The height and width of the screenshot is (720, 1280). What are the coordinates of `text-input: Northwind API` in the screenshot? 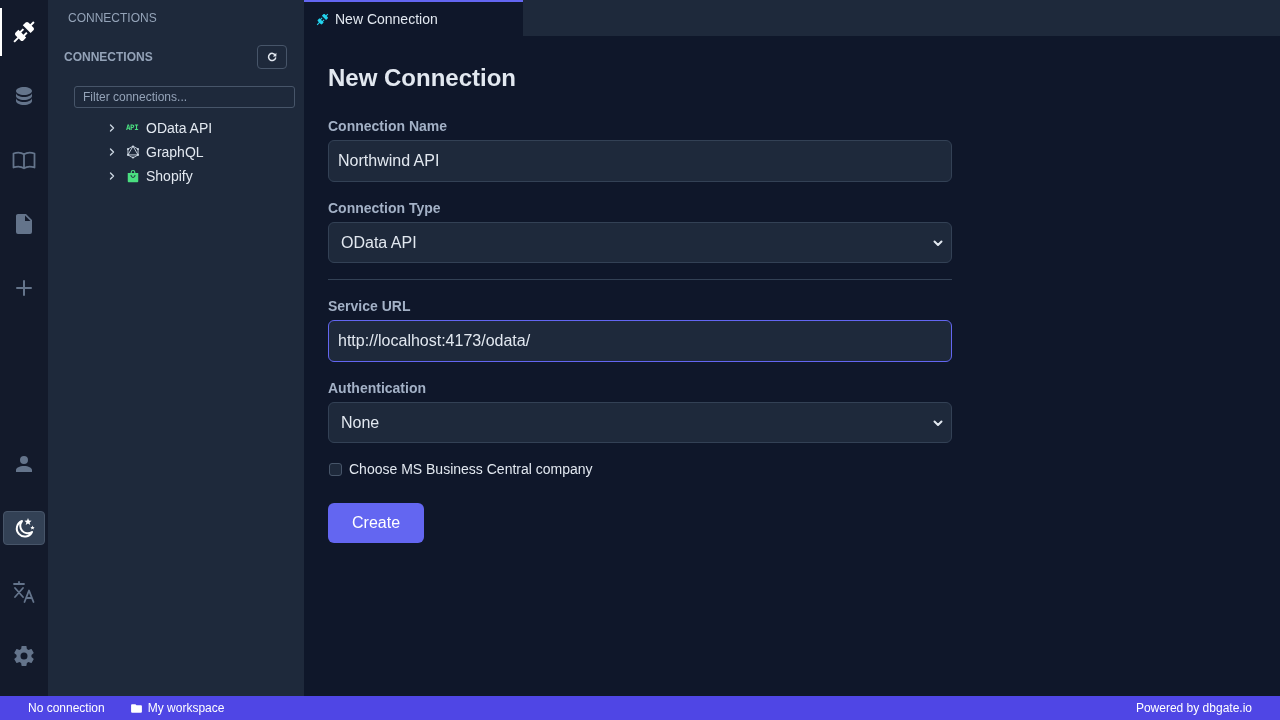 It's located at (640, 161).